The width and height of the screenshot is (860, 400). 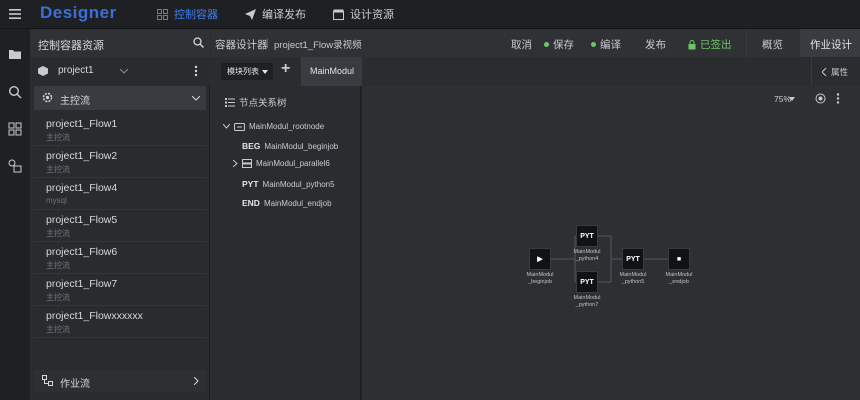 I want to click on tree-node: MainModul_parallel6, so click(x=281, y=163).